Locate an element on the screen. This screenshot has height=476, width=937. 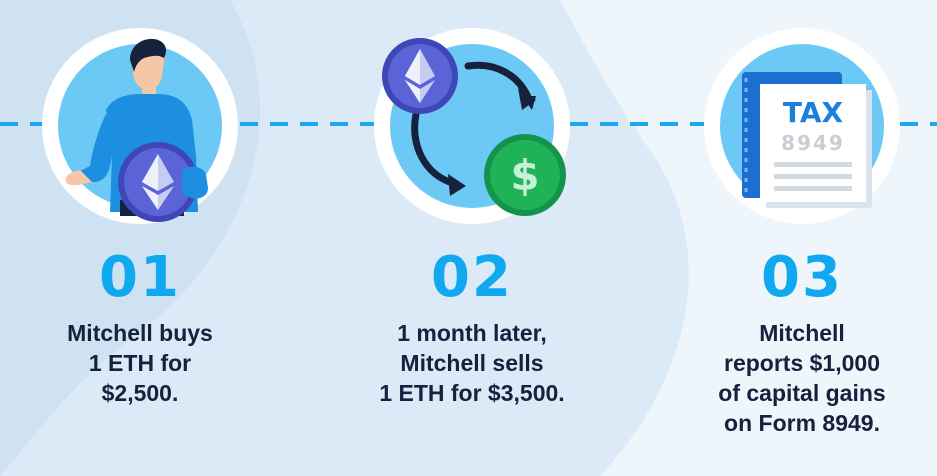
step-number: 01 is located at coordinates (140, 277).